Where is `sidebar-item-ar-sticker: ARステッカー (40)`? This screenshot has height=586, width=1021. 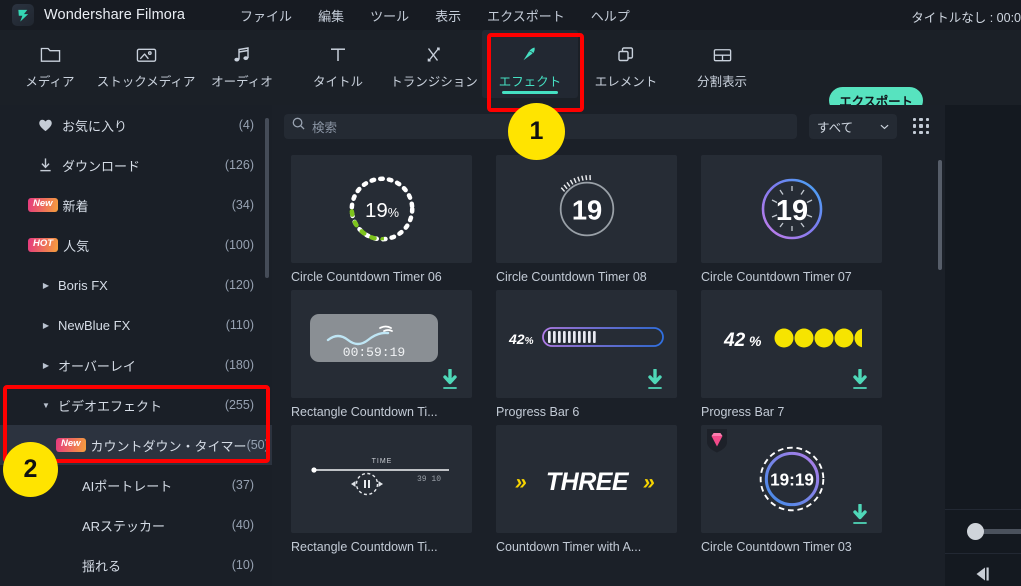
sidebar-item-ar-sticker: ARステッカー (40) is located at coordinates (136, 525).